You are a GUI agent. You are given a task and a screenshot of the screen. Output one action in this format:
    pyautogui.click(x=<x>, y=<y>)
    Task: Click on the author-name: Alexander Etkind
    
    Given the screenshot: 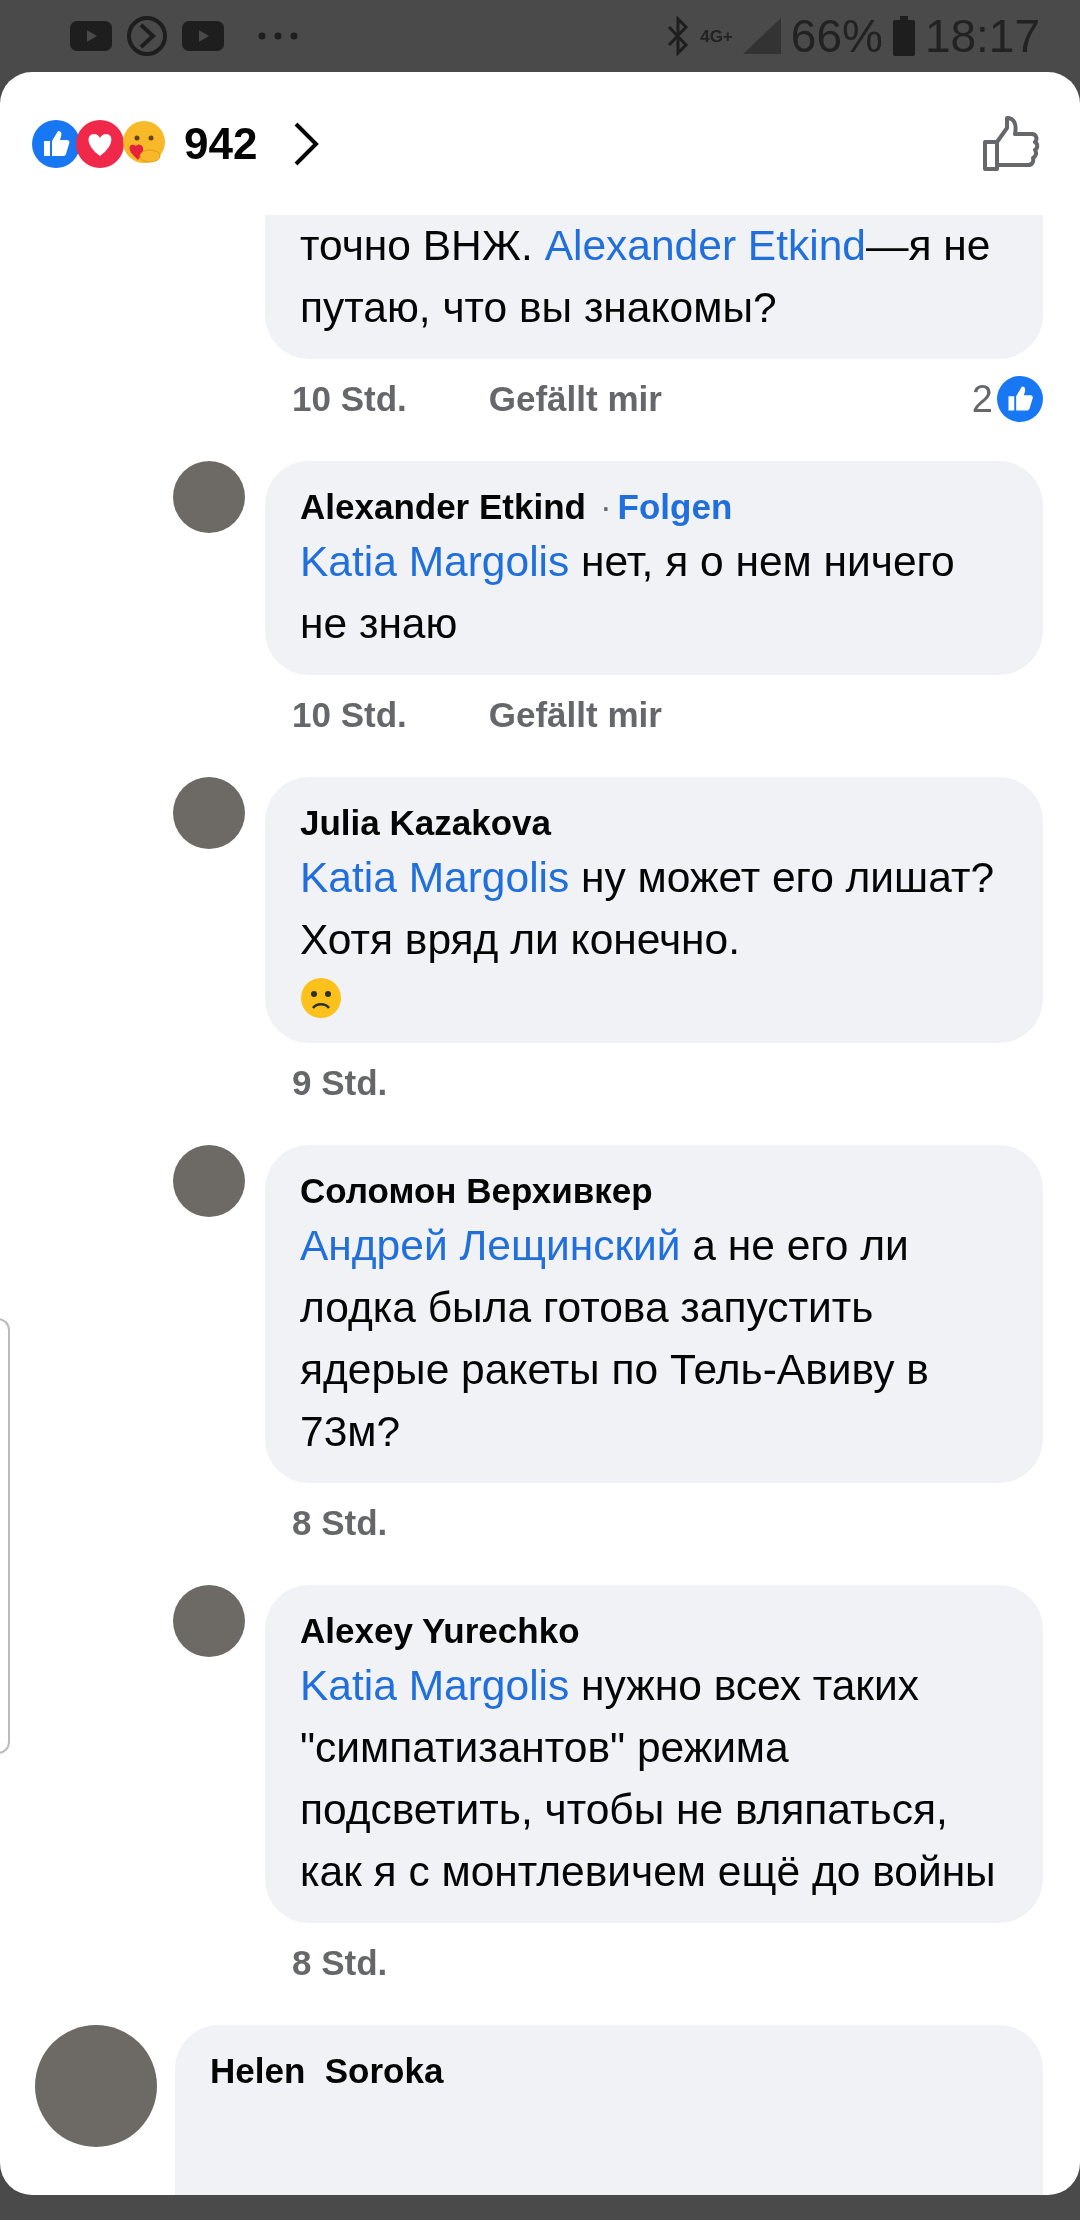 What is the action you would take?
    pyautogui.click(x=443, y=507)
    